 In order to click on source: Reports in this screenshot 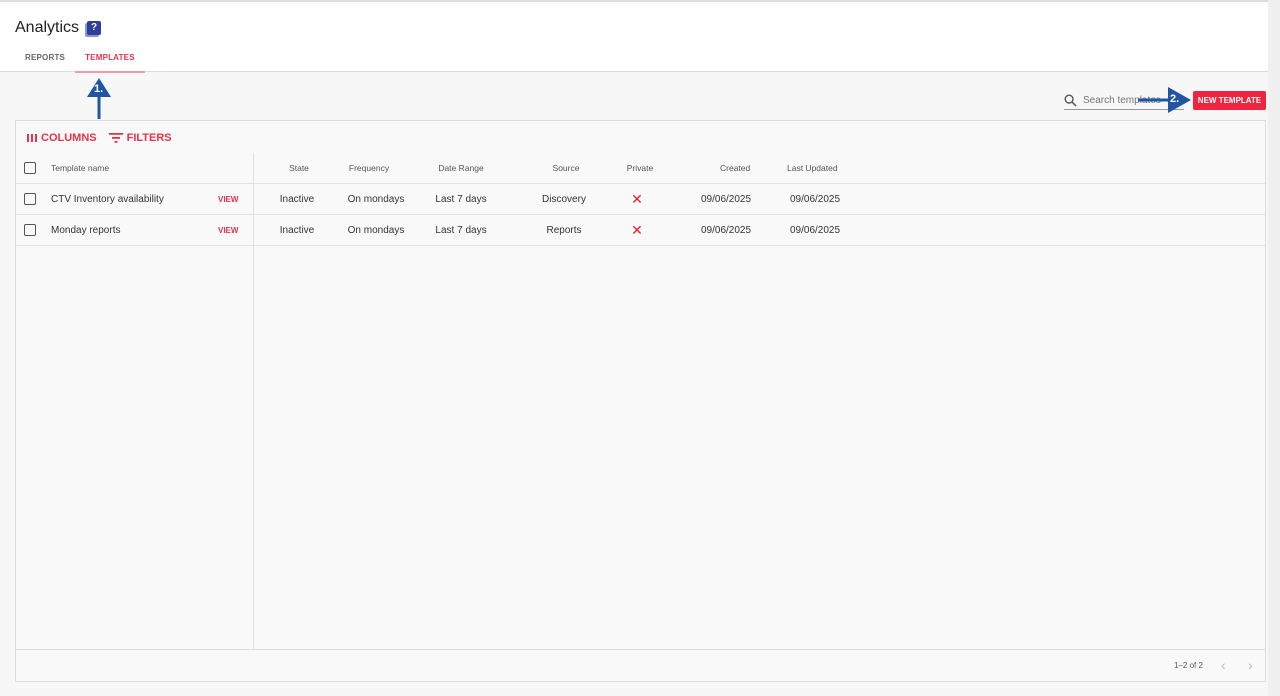, I will do `click(564, 230)`.